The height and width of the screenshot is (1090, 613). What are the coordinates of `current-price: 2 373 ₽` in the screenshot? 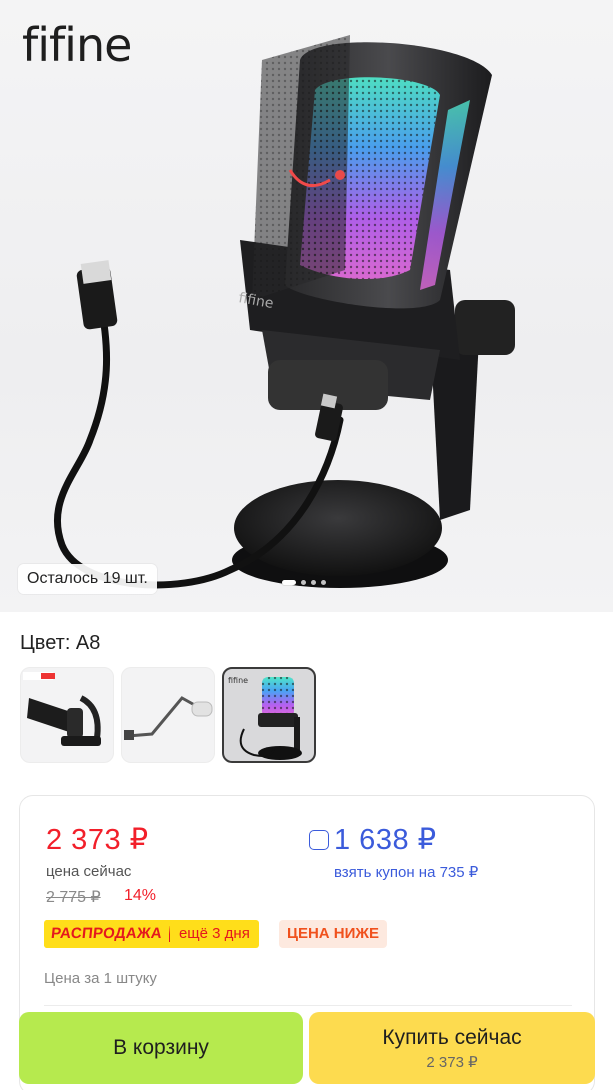 It's located at (97, 840).